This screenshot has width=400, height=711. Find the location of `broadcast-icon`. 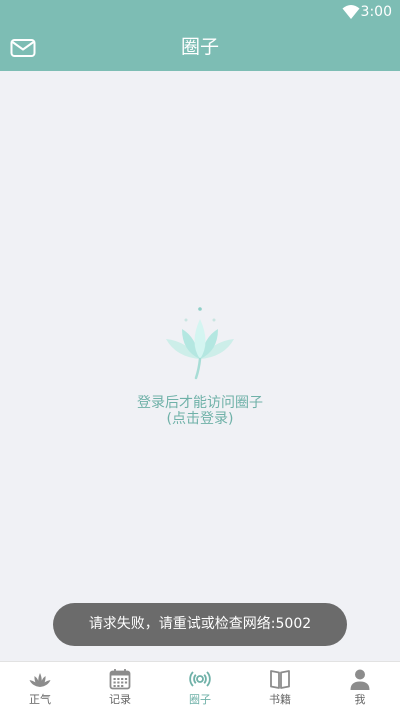

broadcast-icon is located at coordinates (200, 679).